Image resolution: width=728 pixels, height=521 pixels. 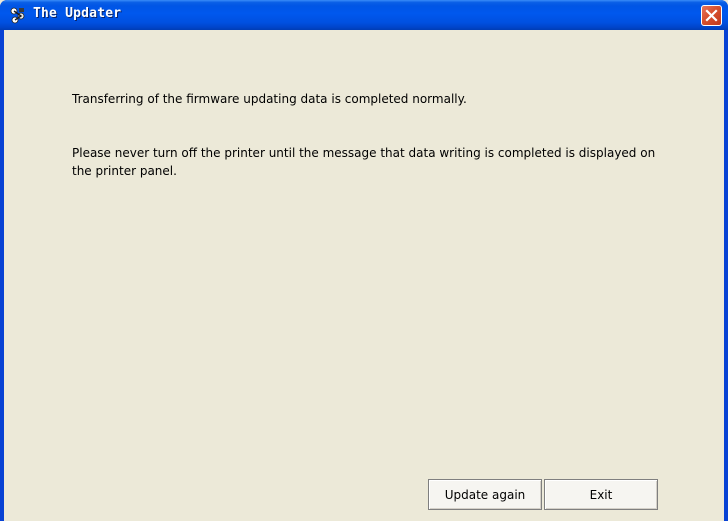 I want to click on app-icon, so click(x=18, y=15).